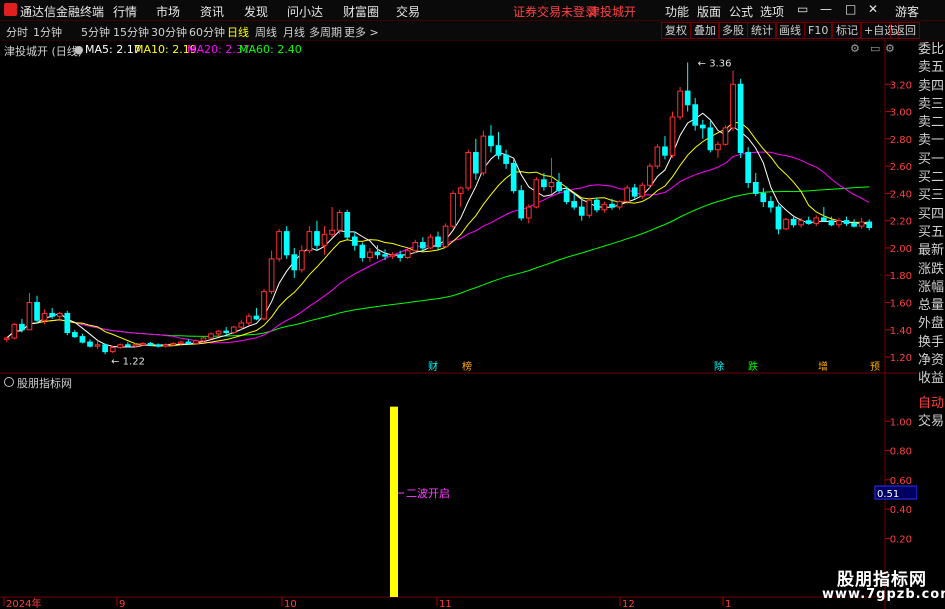 This screenshot has height=609, width=945. I want to click on menu-ask: 问小达, so click(305, 11).